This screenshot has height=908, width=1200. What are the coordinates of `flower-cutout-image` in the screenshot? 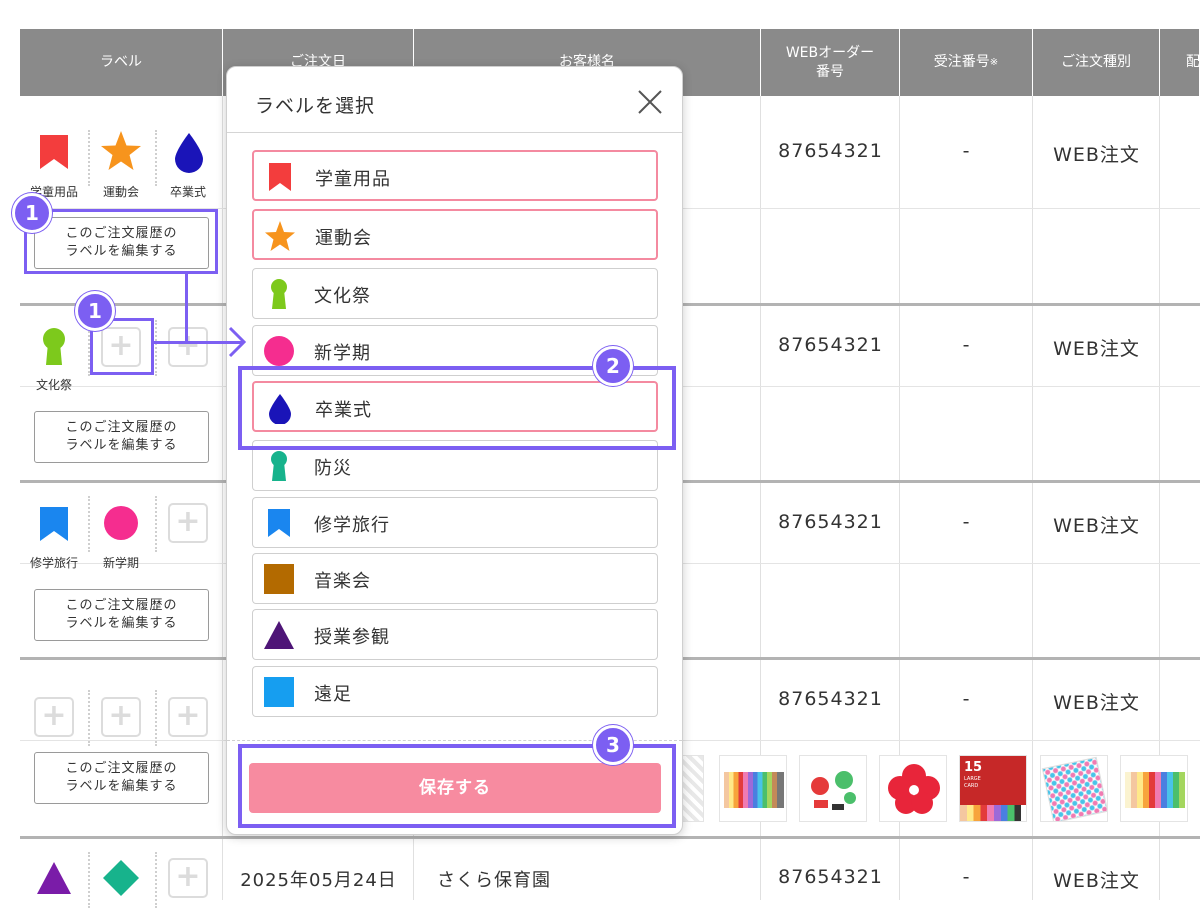 It's located at (914, 789).